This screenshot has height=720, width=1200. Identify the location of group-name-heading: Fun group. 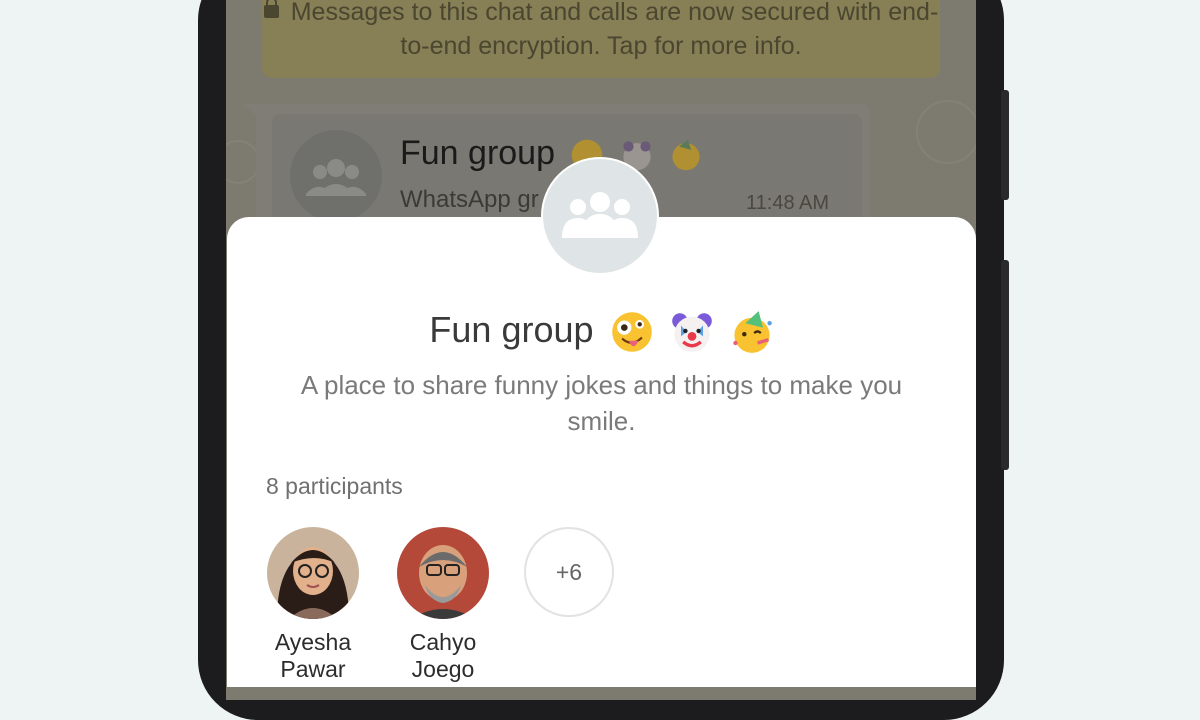
(601, 331).